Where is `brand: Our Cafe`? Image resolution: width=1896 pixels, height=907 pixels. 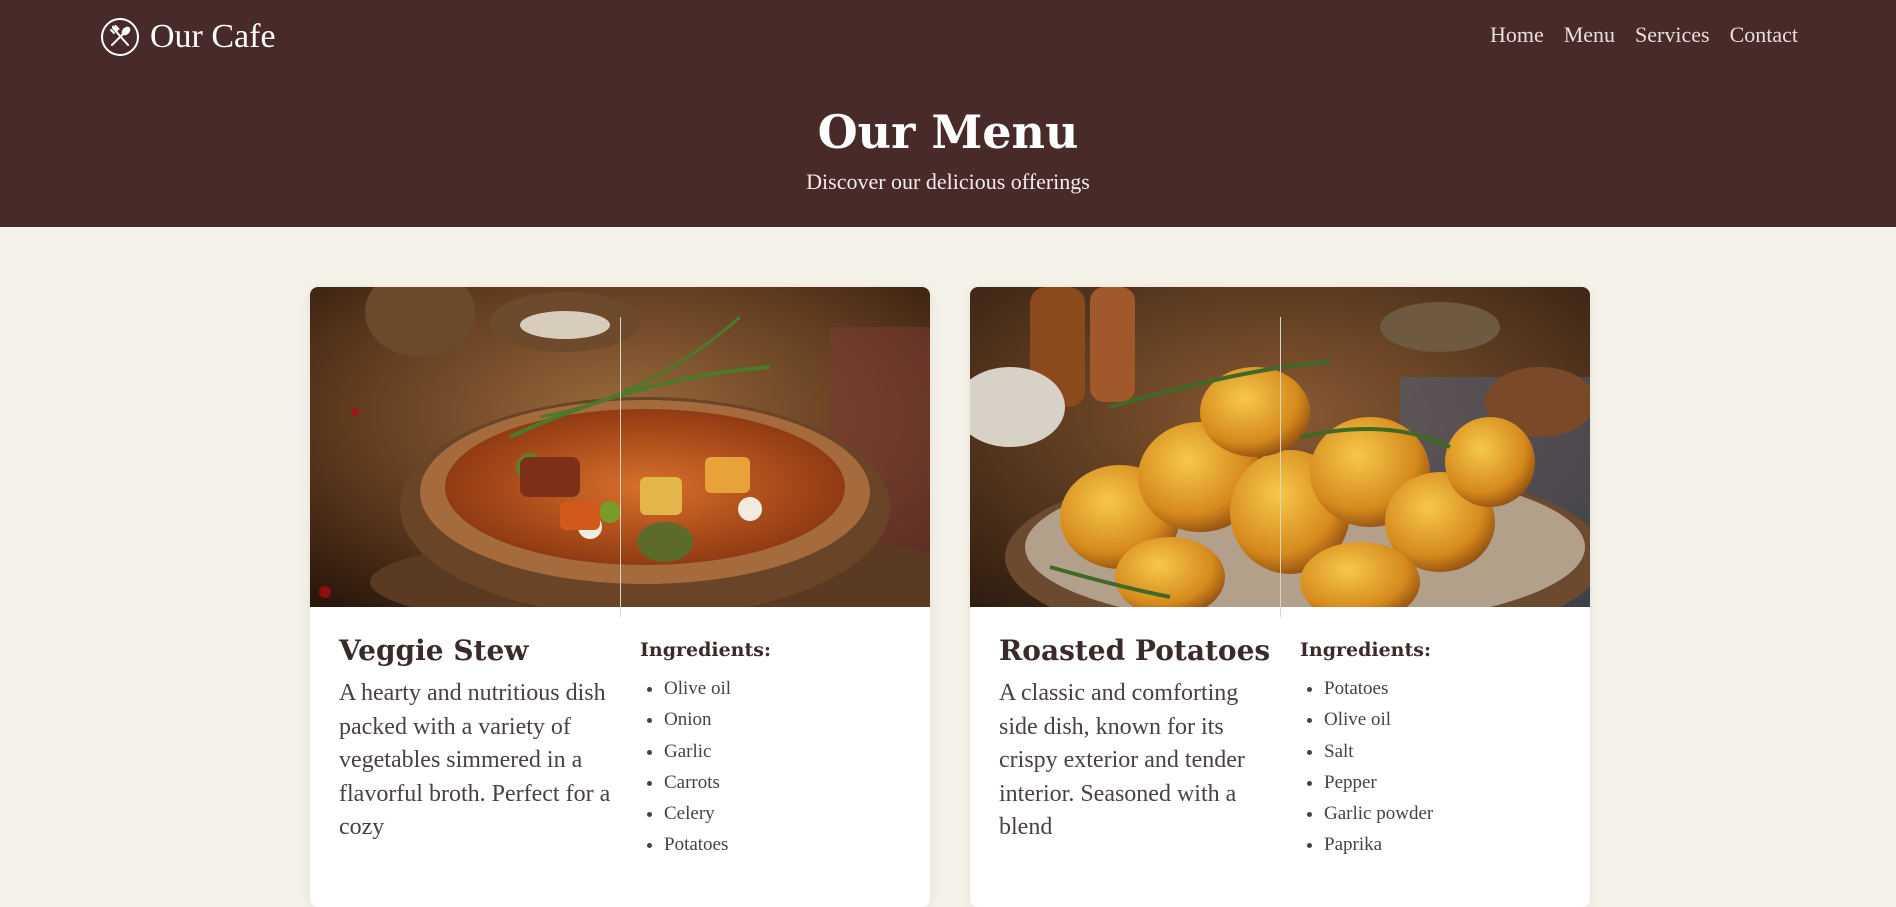 brand: Our Cafe is located at coordinates (188, 37).